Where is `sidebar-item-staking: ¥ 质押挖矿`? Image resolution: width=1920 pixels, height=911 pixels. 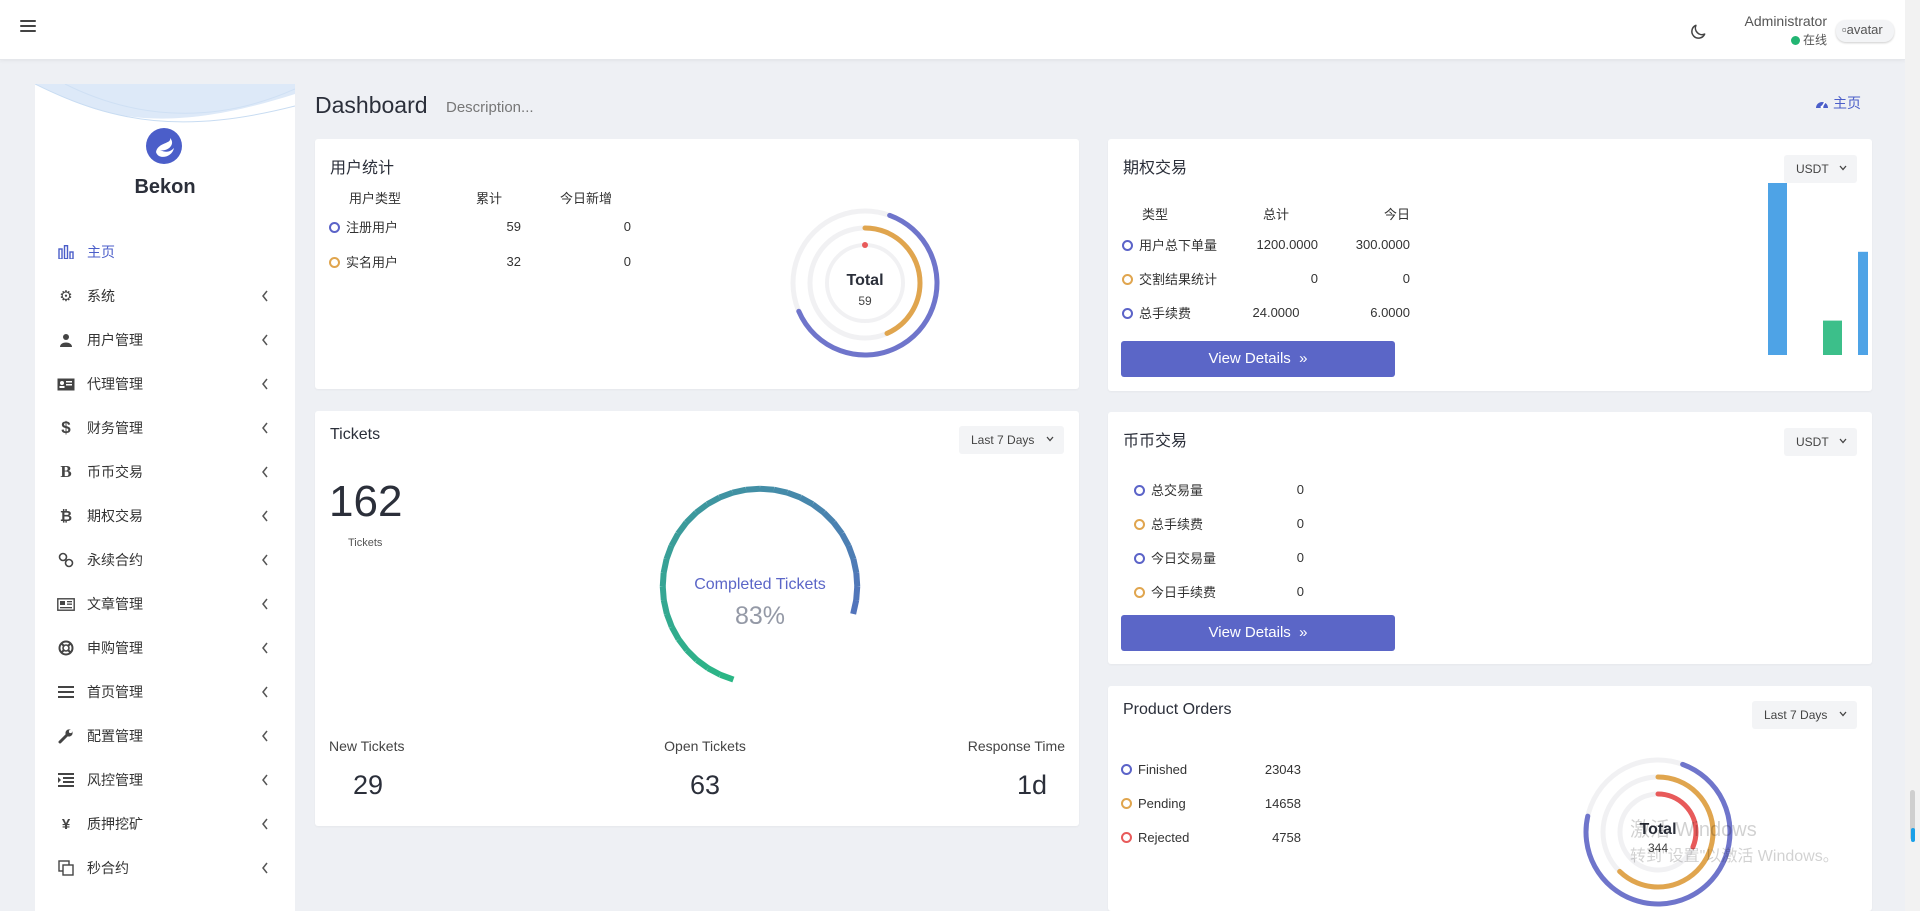
sidebar-item-staking: ¥ 质押挖矿 is located at coordinates (165, 824).